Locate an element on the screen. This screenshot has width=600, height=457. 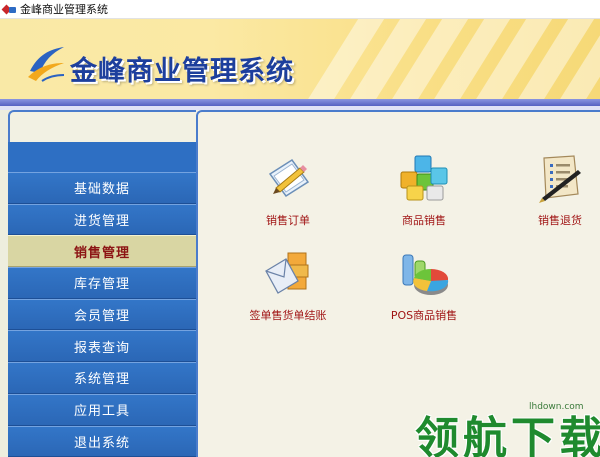
sidebar-tab is located at coordinates (102, 126).